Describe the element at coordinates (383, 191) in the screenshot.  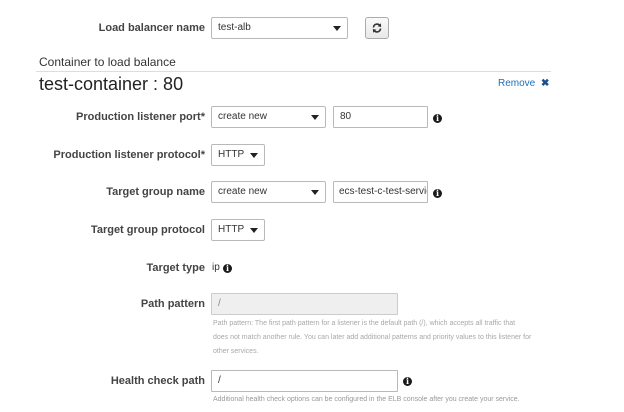
I see `target-group-name-value: ecs-test-c-test-service` at that location.